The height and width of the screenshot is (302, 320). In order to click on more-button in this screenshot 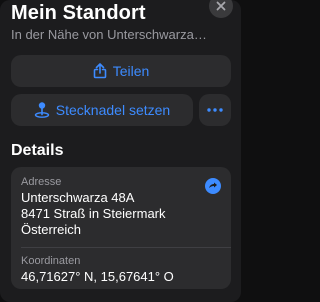, I will do `click(215, 110)`.